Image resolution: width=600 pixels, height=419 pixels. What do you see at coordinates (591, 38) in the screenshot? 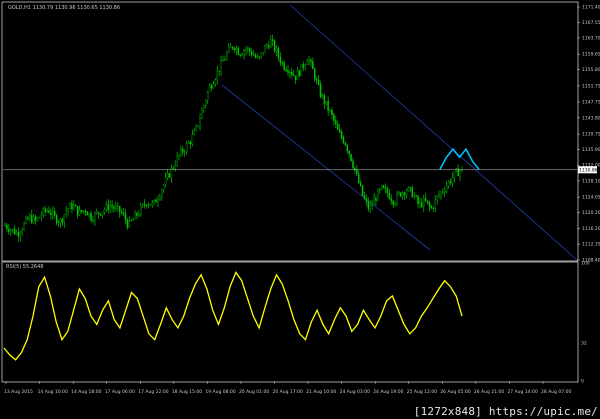
I see `y-tick-label: 1163.70` at bounding box center [591, 38].